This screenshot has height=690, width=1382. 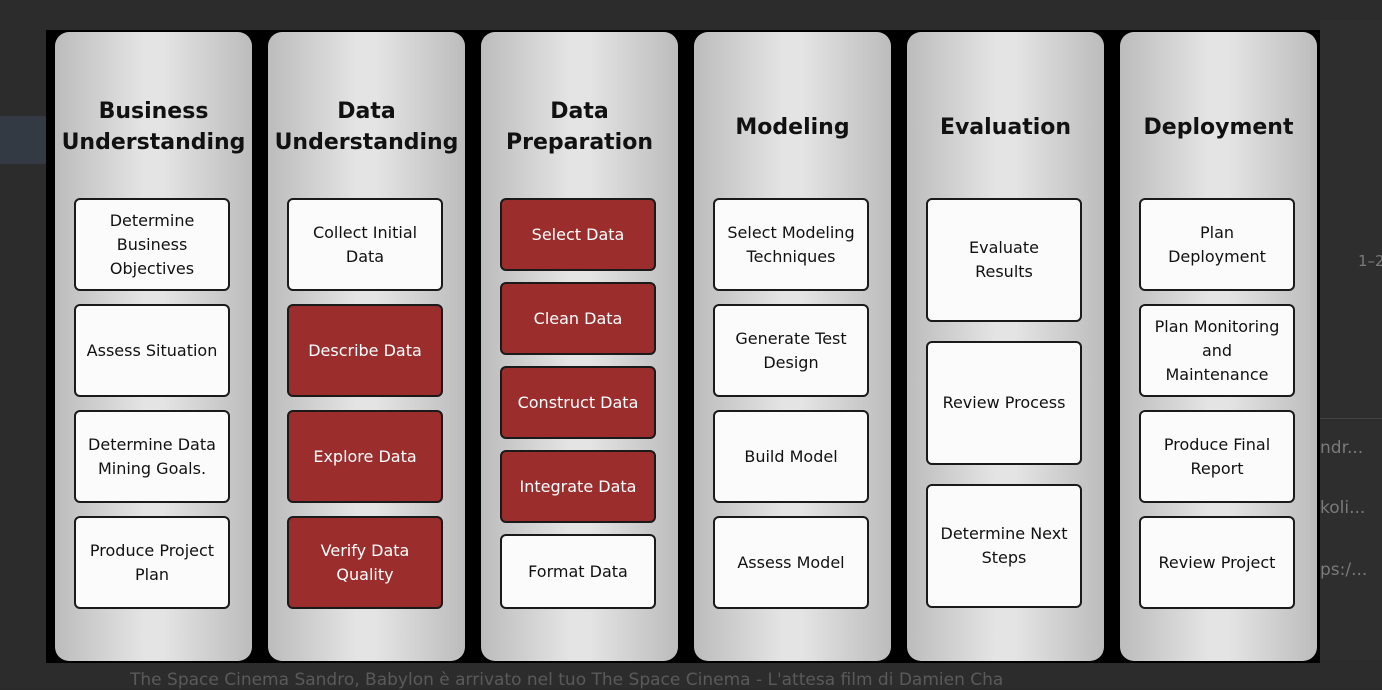 What do you see at coordinates (1217, 456) in the screenshot?
I see `task-box: Produce Final Report` at bounding box center [1217, 456].